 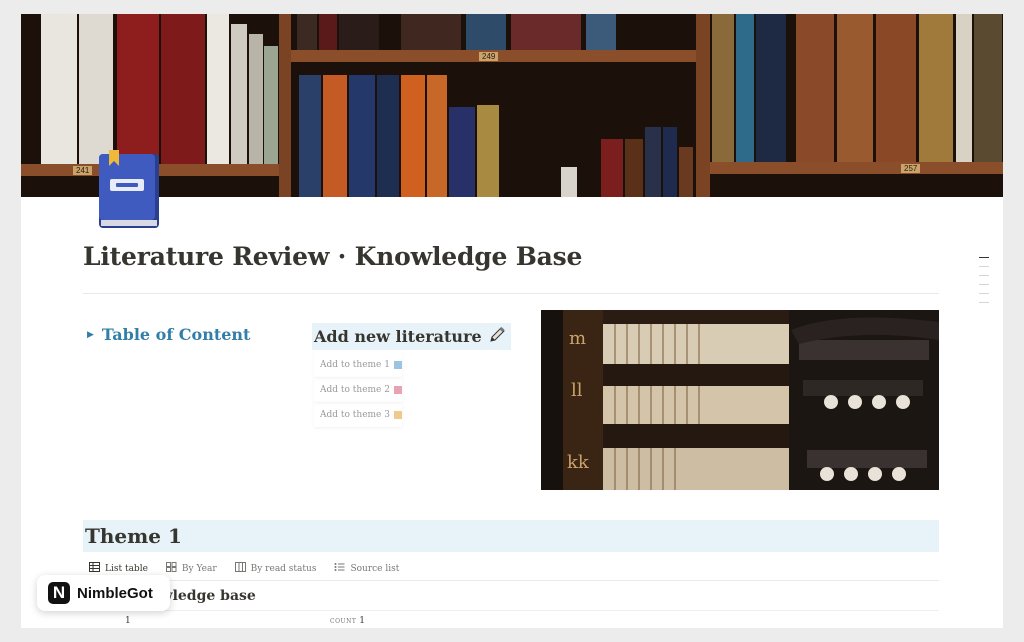 I want to click on tab-list-table: List table, so click(x=118, y=568).